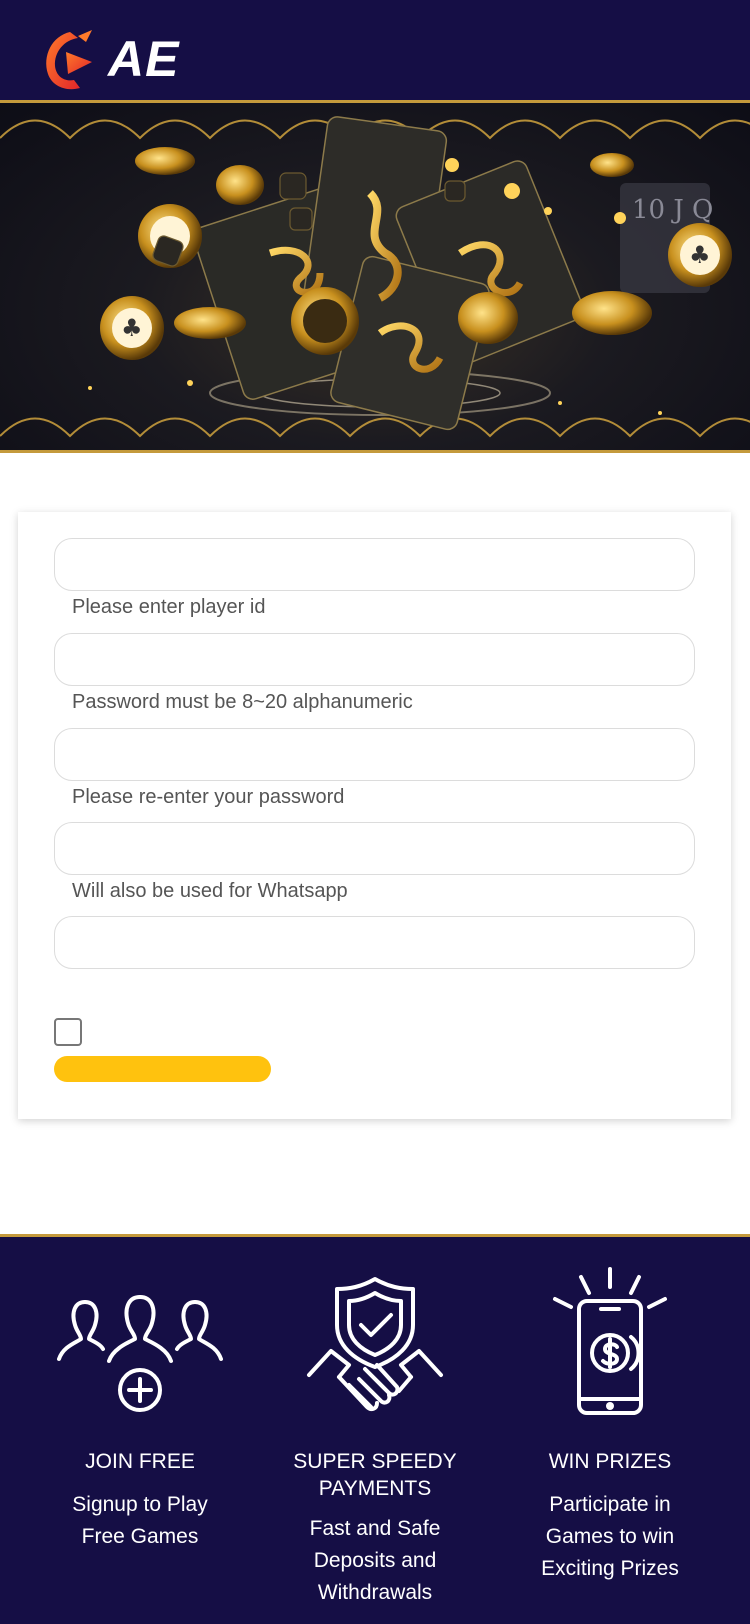 The image size is (750, 1624). What do you see at coordinates (610, 1341) in the screenshot?
I see `phone-prize-icon` at bounding box center [610, 1341].